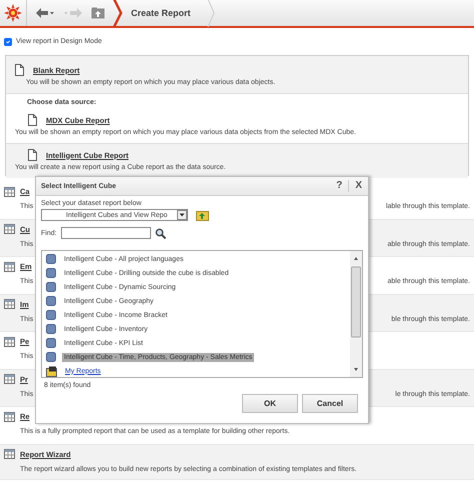 This screenshot has width=474, height=483. I want to click on back-icon, so click(45, 13).